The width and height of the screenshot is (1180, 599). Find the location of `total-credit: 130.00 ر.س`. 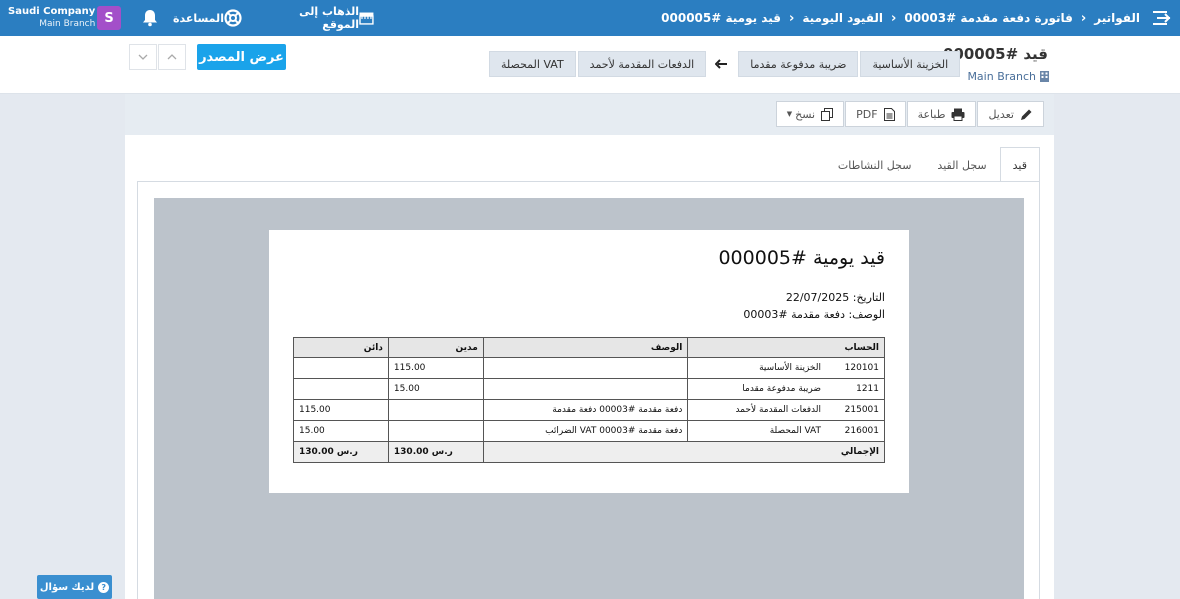

total-credit: 130.00 ر.س is located at coordinates (341, 452).